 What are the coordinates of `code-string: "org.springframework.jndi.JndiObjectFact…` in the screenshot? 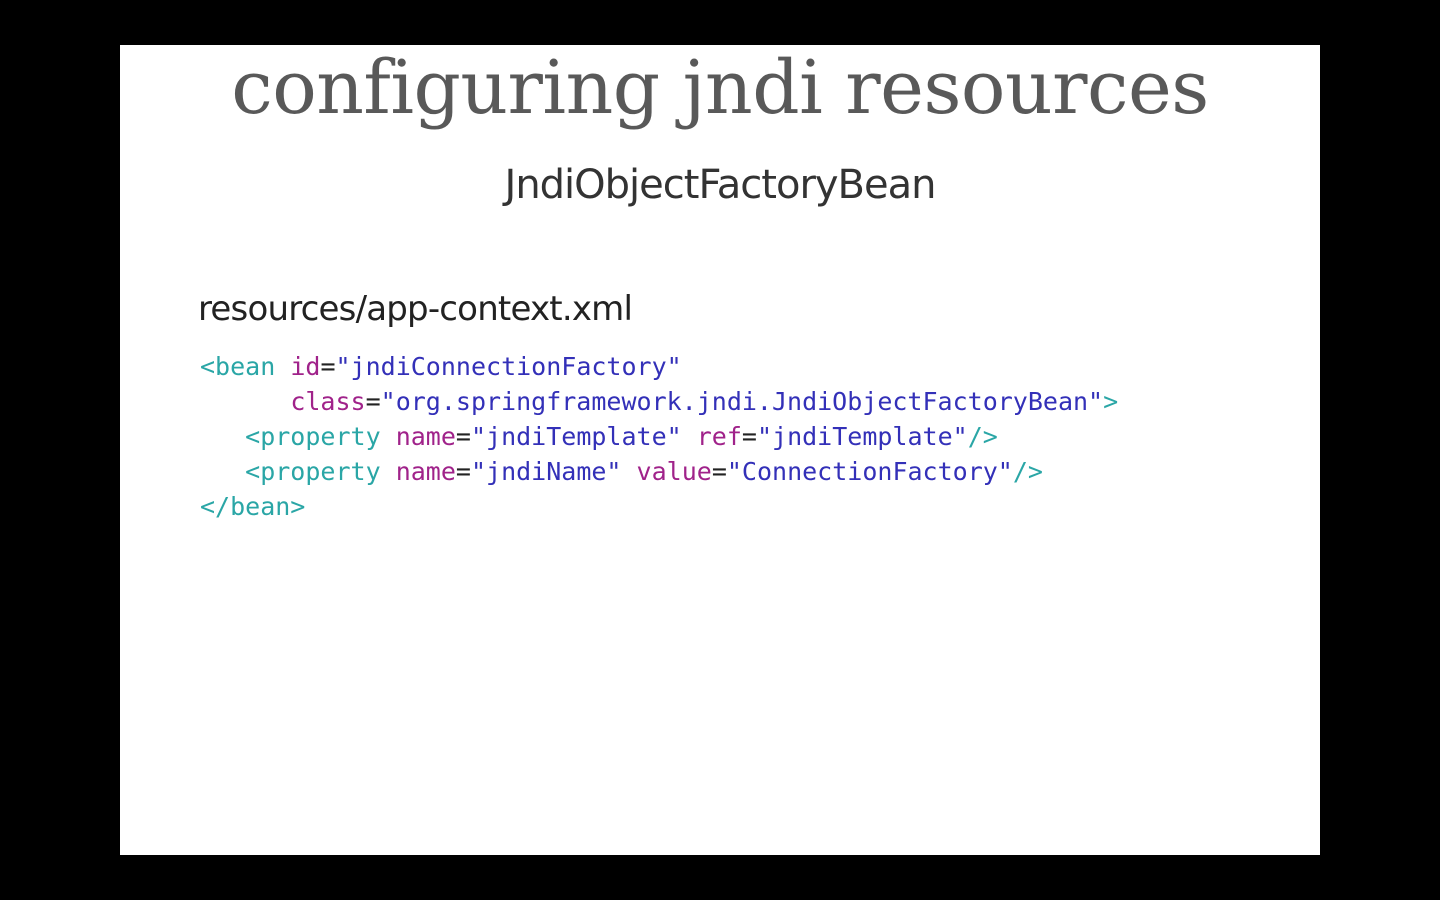 It's located at (742, 401).